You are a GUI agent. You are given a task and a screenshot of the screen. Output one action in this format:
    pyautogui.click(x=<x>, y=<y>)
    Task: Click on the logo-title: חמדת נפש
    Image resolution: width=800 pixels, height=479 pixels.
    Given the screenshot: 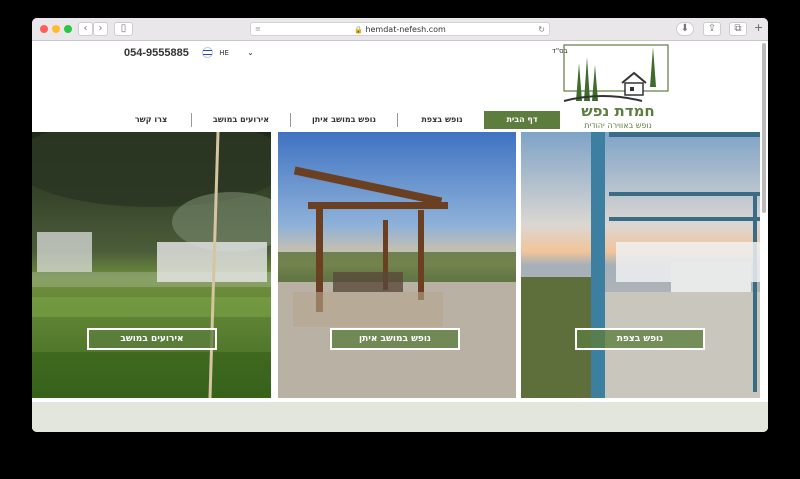 What is the action you would take?
    pyautogui.click(x=618, y=111)
    